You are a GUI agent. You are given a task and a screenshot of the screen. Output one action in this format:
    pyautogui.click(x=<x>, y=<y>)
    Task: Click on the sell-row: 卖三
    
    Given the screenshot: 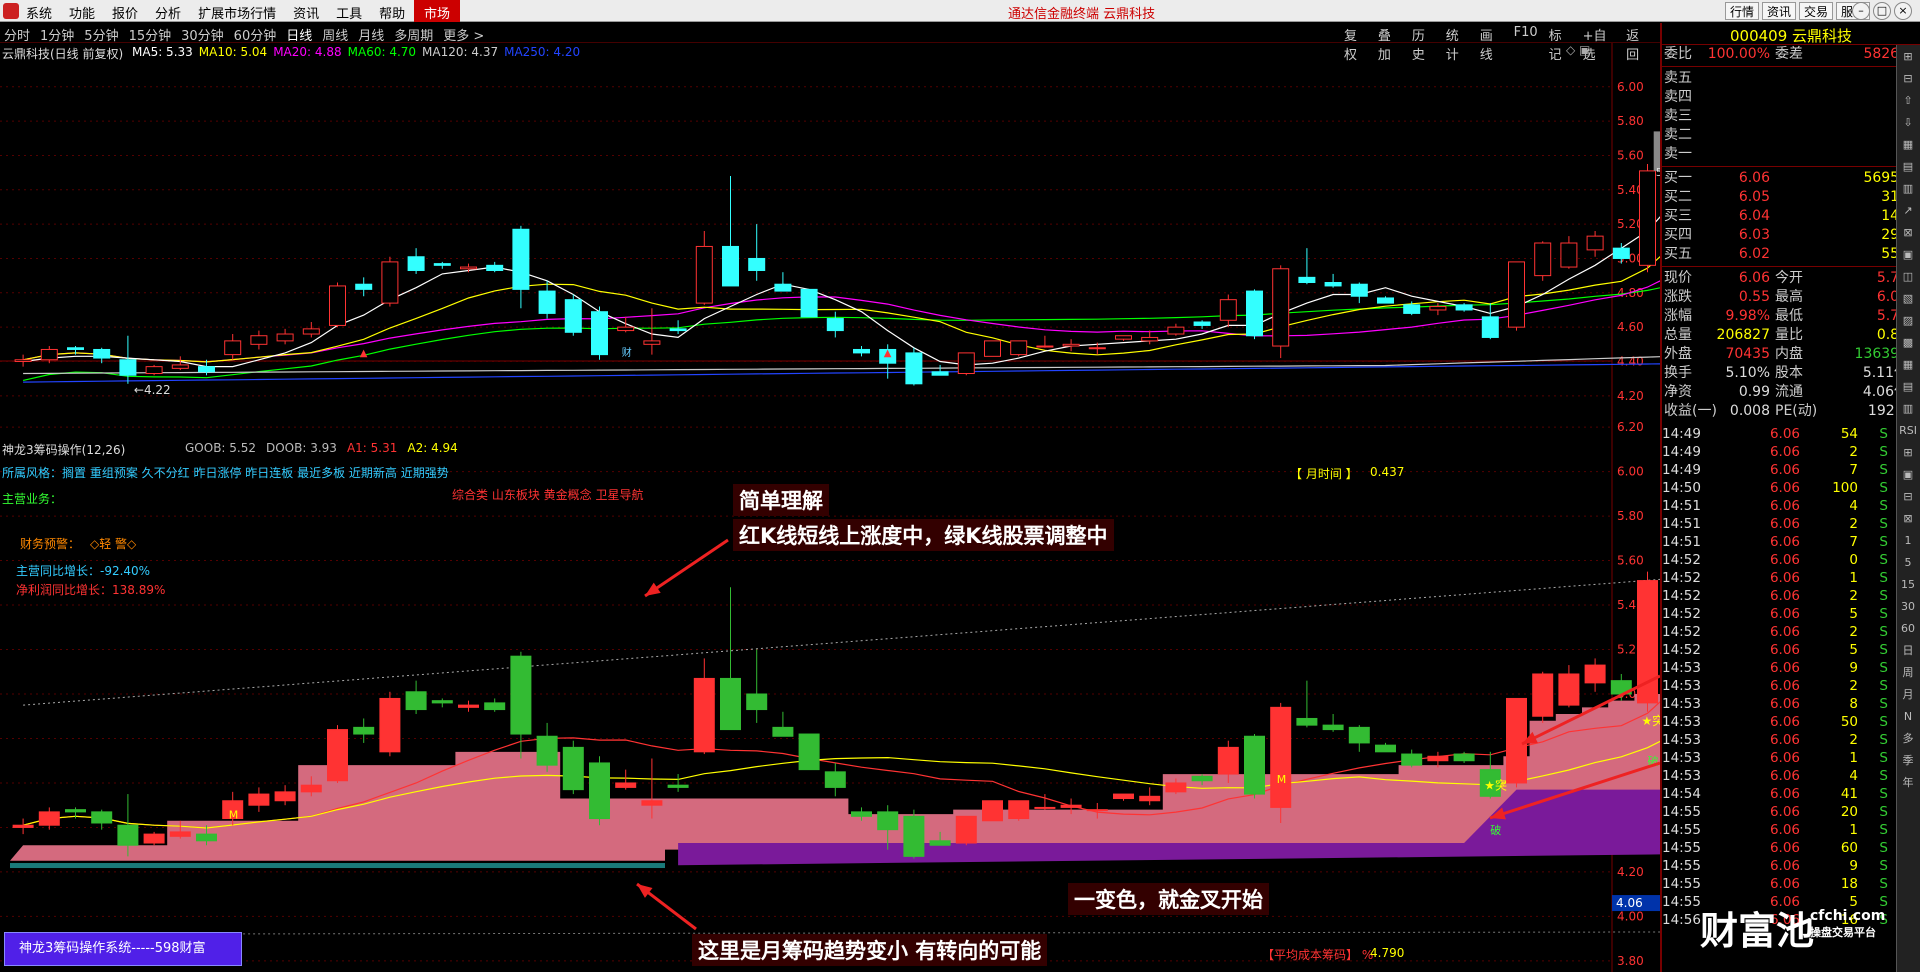 What is the action you would take?
    pyautogui.click(x=1791, y=116)
    